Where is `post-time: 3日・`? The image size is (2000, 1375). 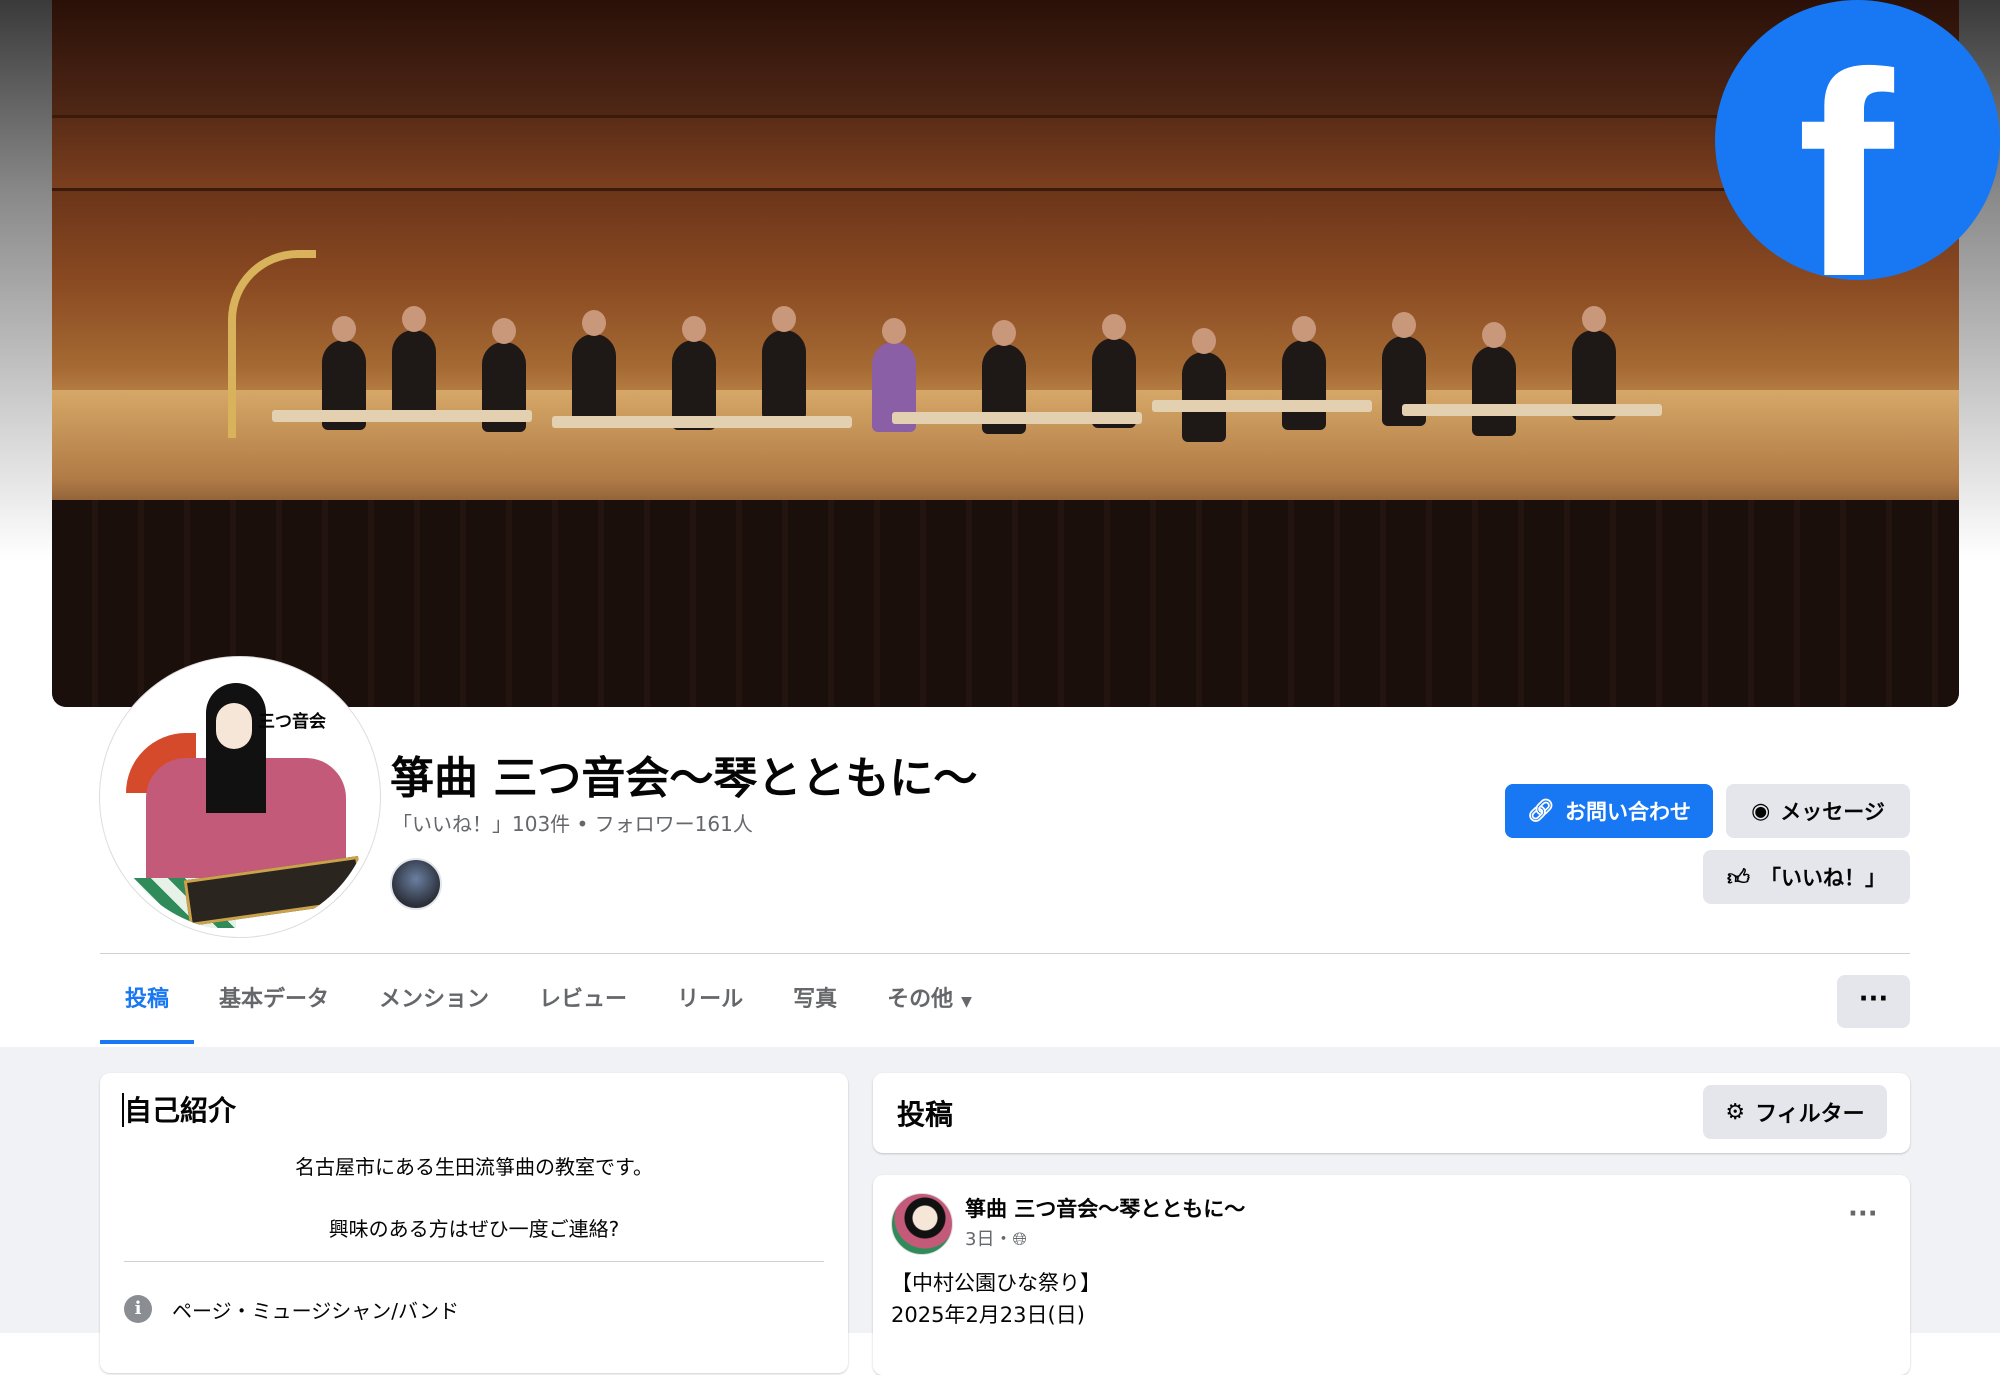
post-time: 3日・ is located at coordinates (988, 1239).